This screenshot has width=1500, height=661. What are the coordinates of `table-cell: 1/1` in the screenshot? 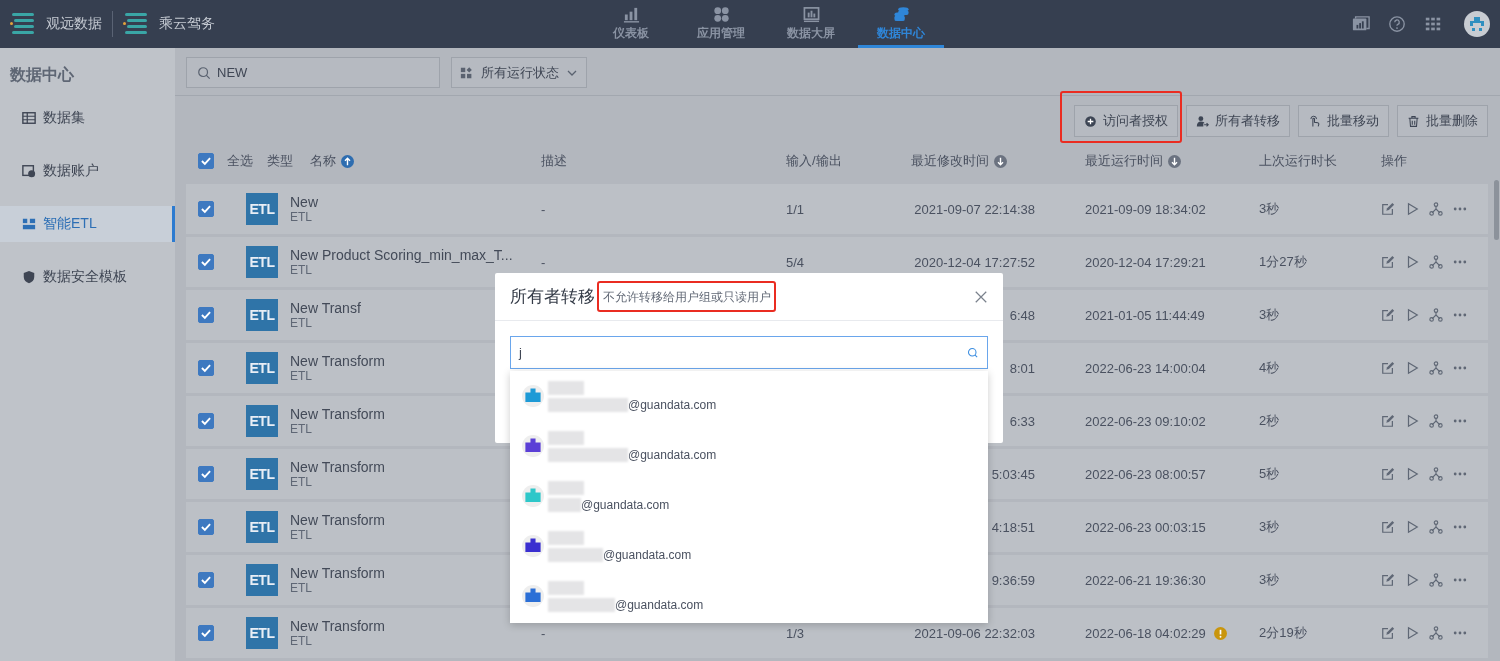 It's located at (795, 209).